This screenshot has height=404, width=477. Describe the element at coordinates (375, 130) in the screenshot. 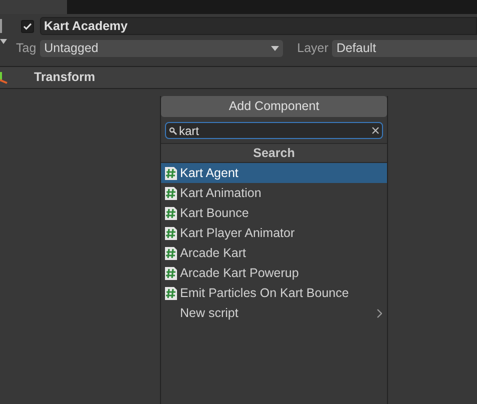

I see `close-icon` at that location.